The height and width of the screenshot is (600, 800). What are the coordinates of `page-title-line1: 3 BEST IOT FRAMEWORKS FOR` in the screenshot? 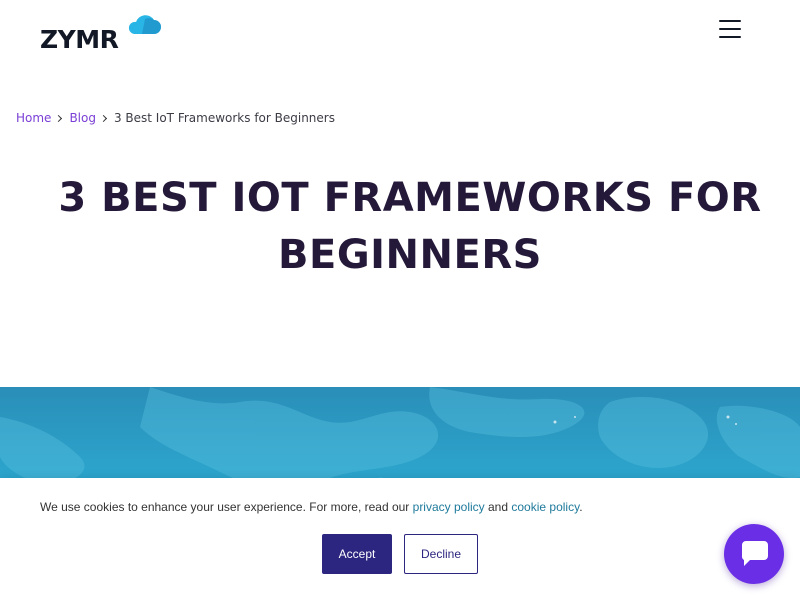 It's located at (410, 198).